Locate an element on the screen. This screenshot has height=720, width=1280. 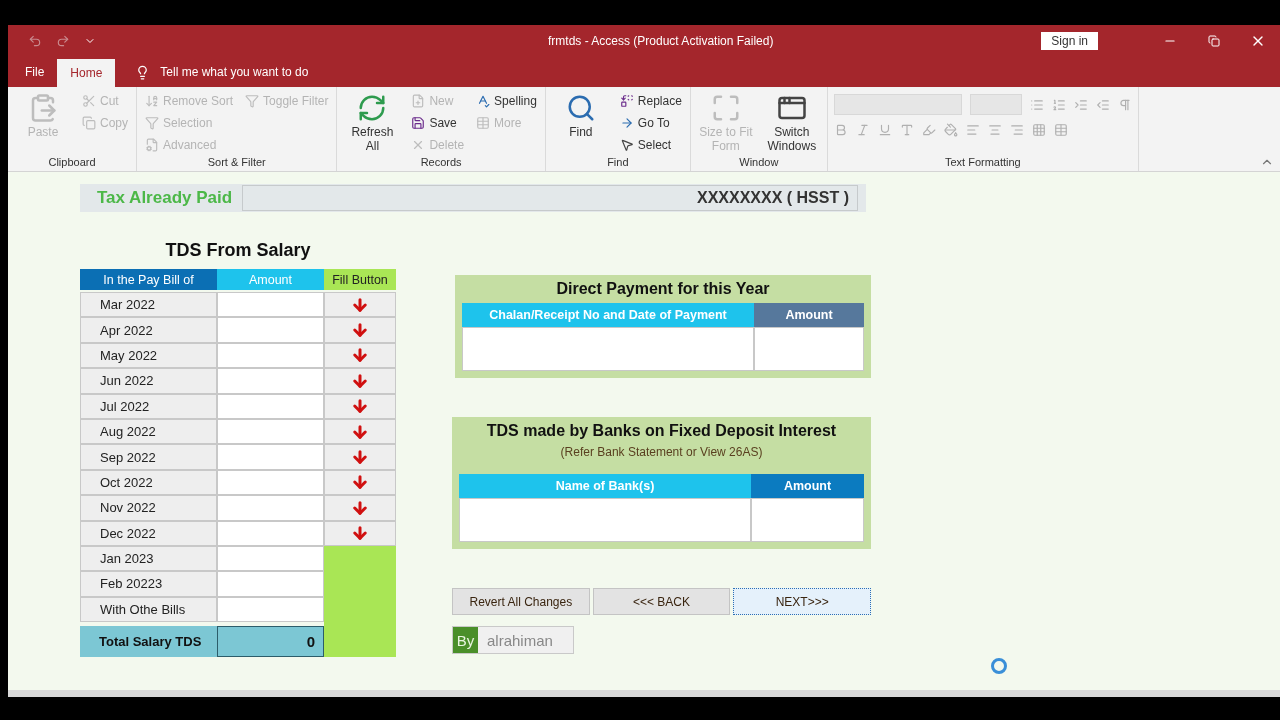
ribbon-button: Go To is located at coordinates (650, 122).